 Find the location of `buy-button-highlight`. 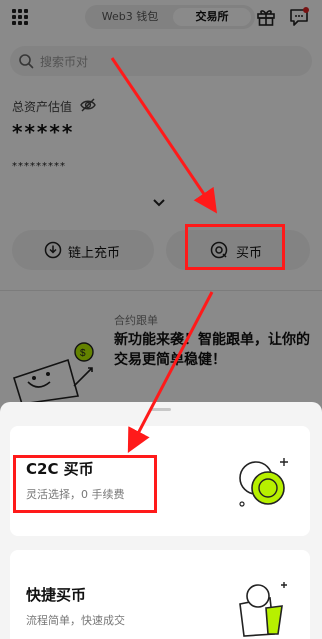

buy-button-highlight is located at coordinates (235, 247).